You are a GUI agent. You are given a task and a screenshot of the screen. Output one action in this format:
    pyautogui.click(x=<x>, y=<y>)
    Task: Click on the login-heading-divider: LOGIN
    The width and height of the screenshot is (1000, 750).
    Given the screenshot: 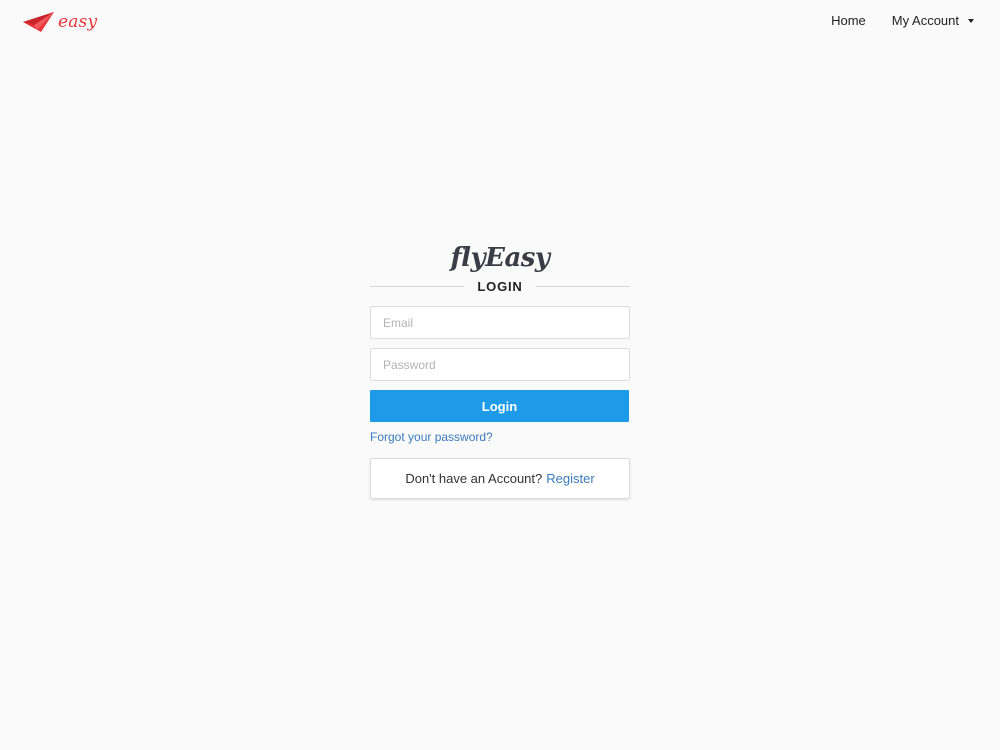 What is the action you would take?
    pyautogui.click(x=500, y=286)
    